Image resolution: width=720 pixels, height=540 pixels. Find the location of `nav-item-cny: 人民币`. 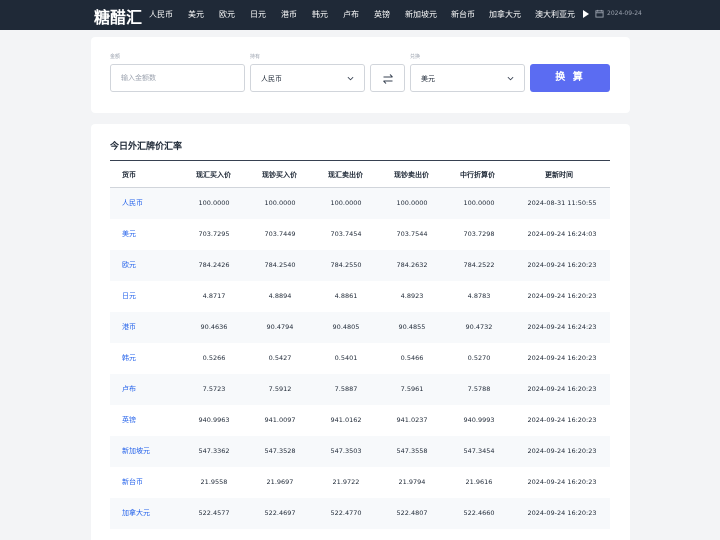

nav-item-cny: 人民币 is located at coordinates (161, 14).